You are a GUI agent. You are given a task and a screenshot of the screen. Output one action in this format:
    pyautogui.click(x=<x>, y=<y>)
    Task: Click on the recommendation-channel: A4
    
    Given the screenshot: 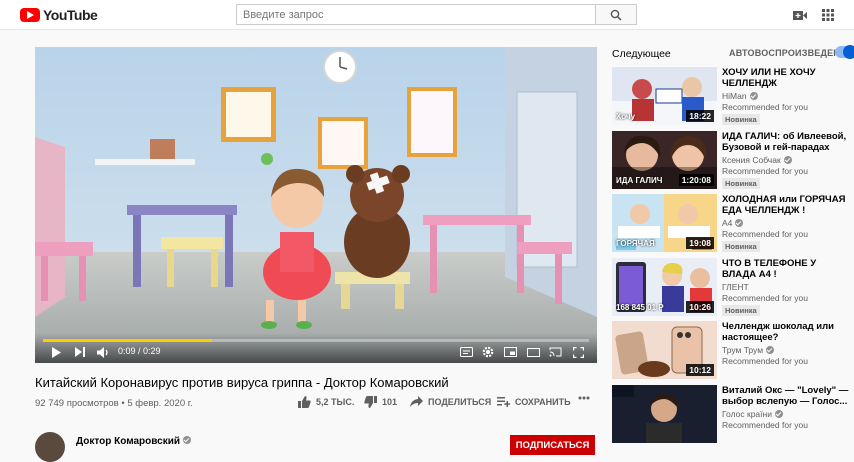 What is the action you would take?
    pyautogui.click(x=733, y=223)
    